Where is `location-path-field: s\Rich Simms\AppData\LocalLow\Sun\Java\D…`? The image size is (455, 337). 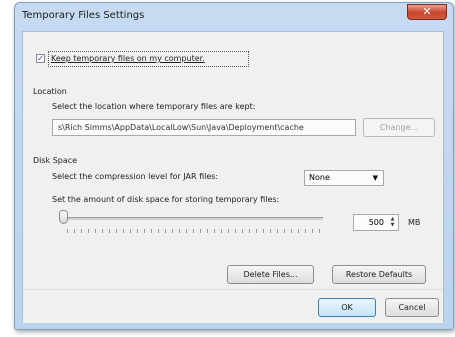 location-path-field: s\Rich Simms\AppData\LocalLow\Sun\Java\D… is located at coordinates (204, 127).